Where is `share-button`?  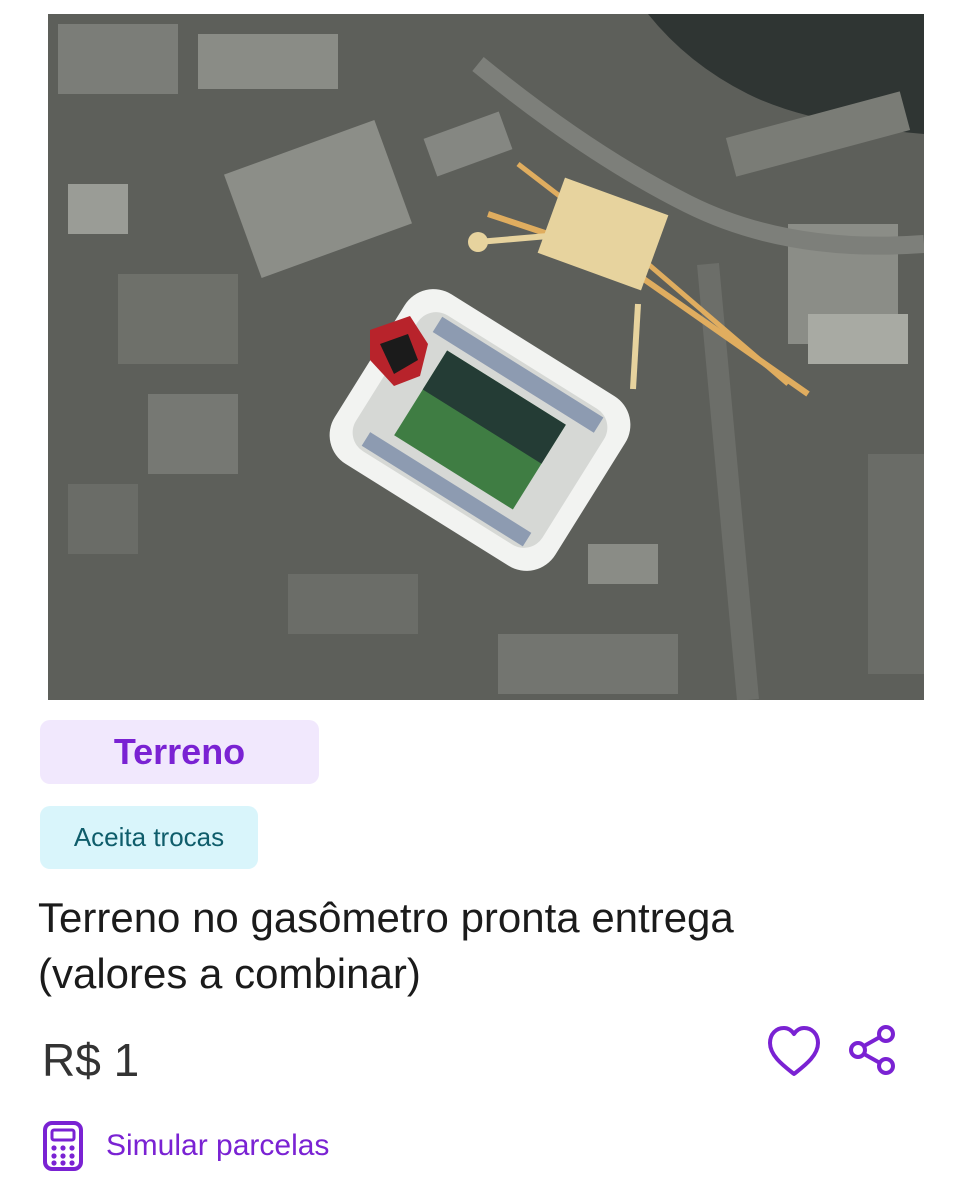 share-button is located at coordinates (874, 1050).